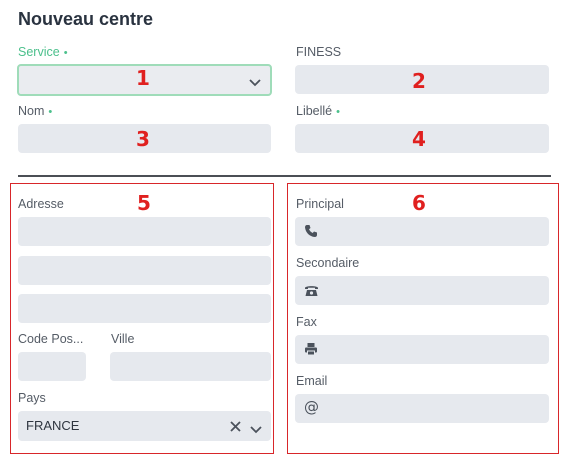 This screenshot has width=570, height=469. Describe the element at coordinates (32, 398) in the screenshot. I see `pays-label: Pays` at that location.